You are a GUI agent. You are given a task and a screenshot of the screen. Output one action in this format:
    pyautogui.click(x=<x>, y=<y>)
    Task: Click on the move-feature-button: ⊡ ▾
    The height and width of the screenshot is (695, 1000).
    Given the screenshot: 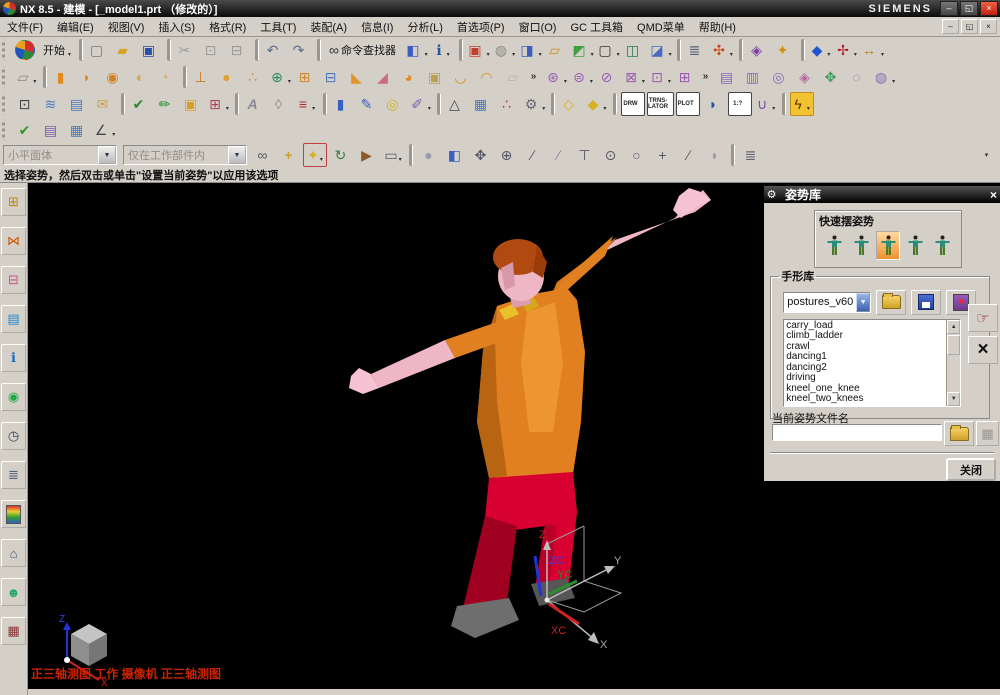 What is the action you would take?
    pyautogui.click(x=661, y=77)
    